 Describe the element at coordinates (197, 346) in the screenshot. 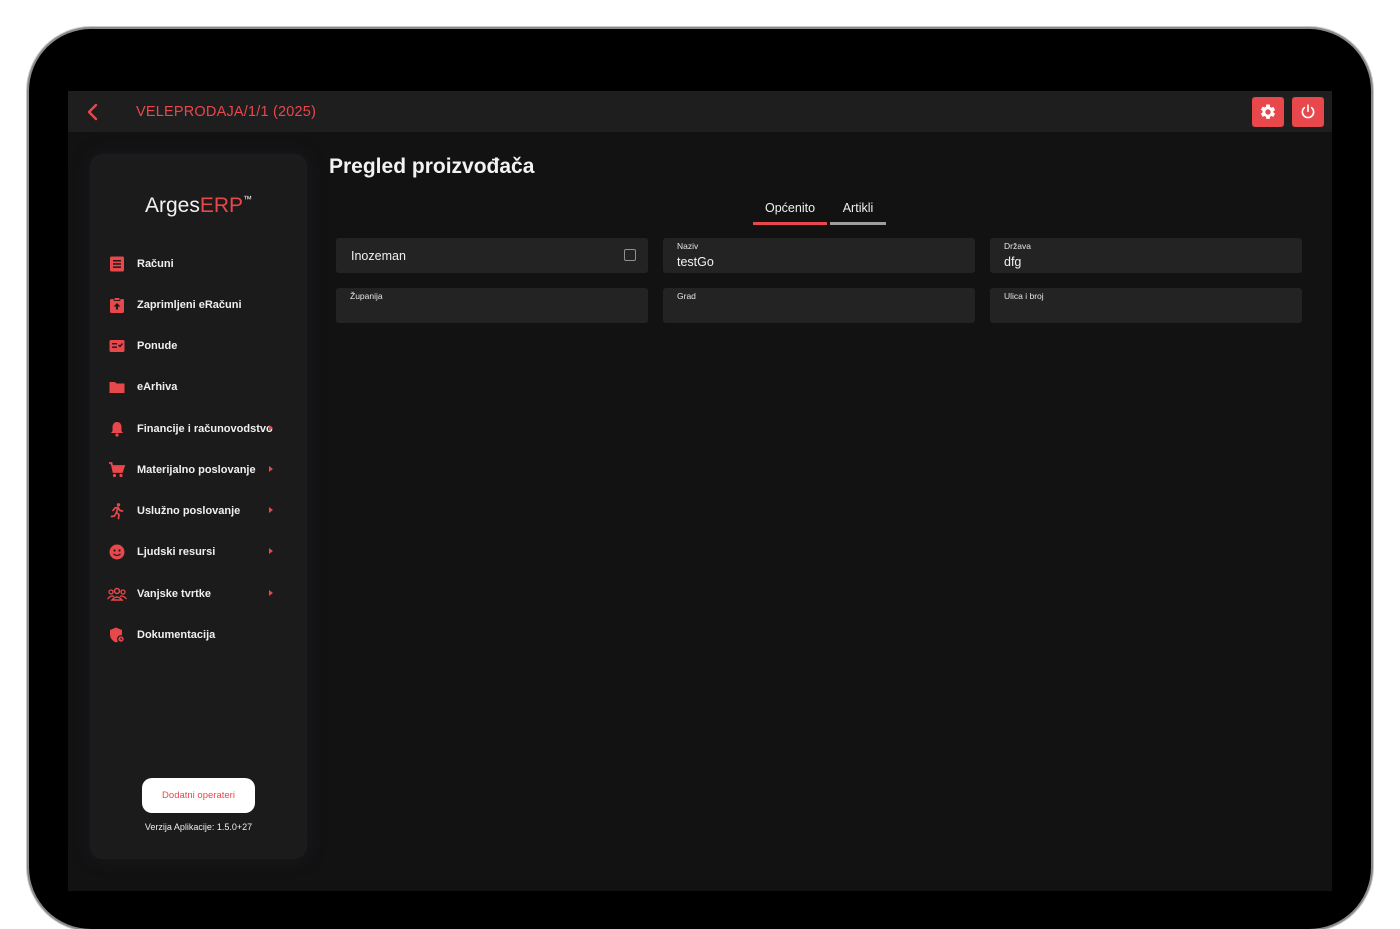

I see `sidebar-item-ponude: Ponude` at that location.